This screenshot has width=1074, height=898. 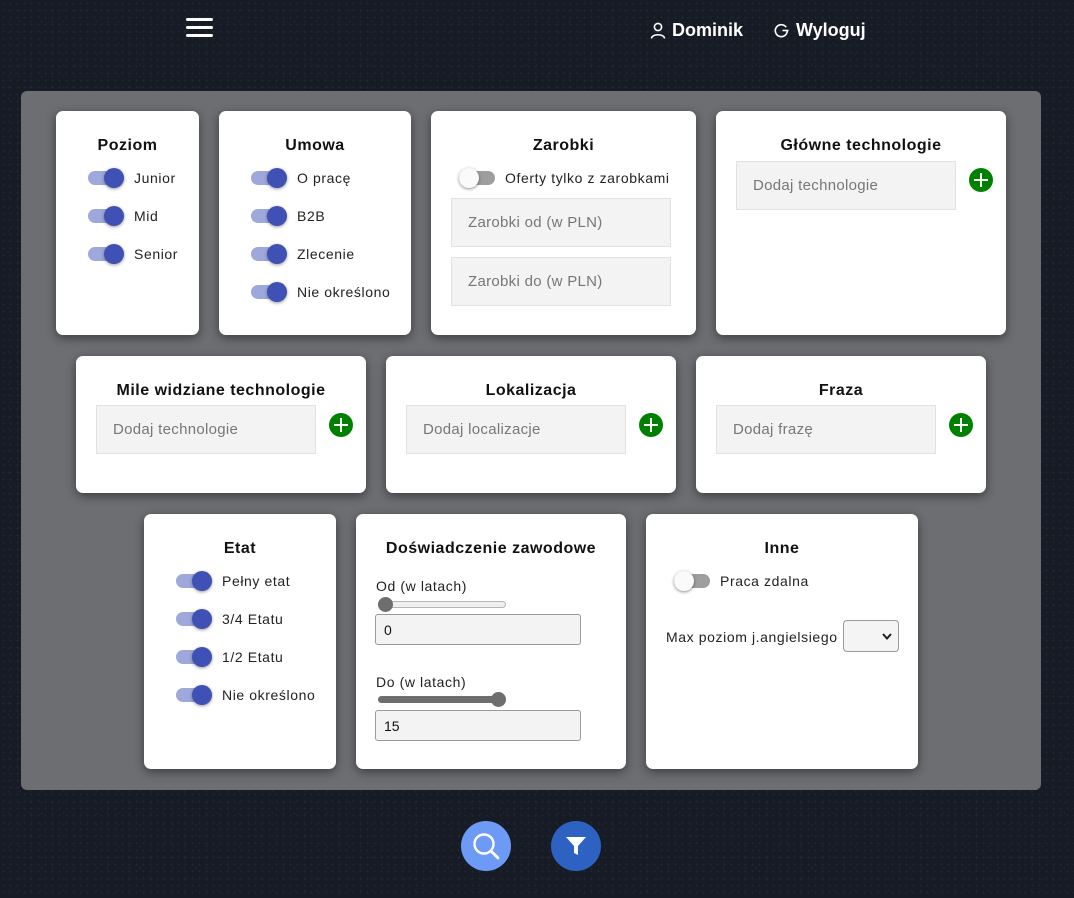 I want to click on level-card: Poziom Junior Mid Senior, so click(x=127, y=223).